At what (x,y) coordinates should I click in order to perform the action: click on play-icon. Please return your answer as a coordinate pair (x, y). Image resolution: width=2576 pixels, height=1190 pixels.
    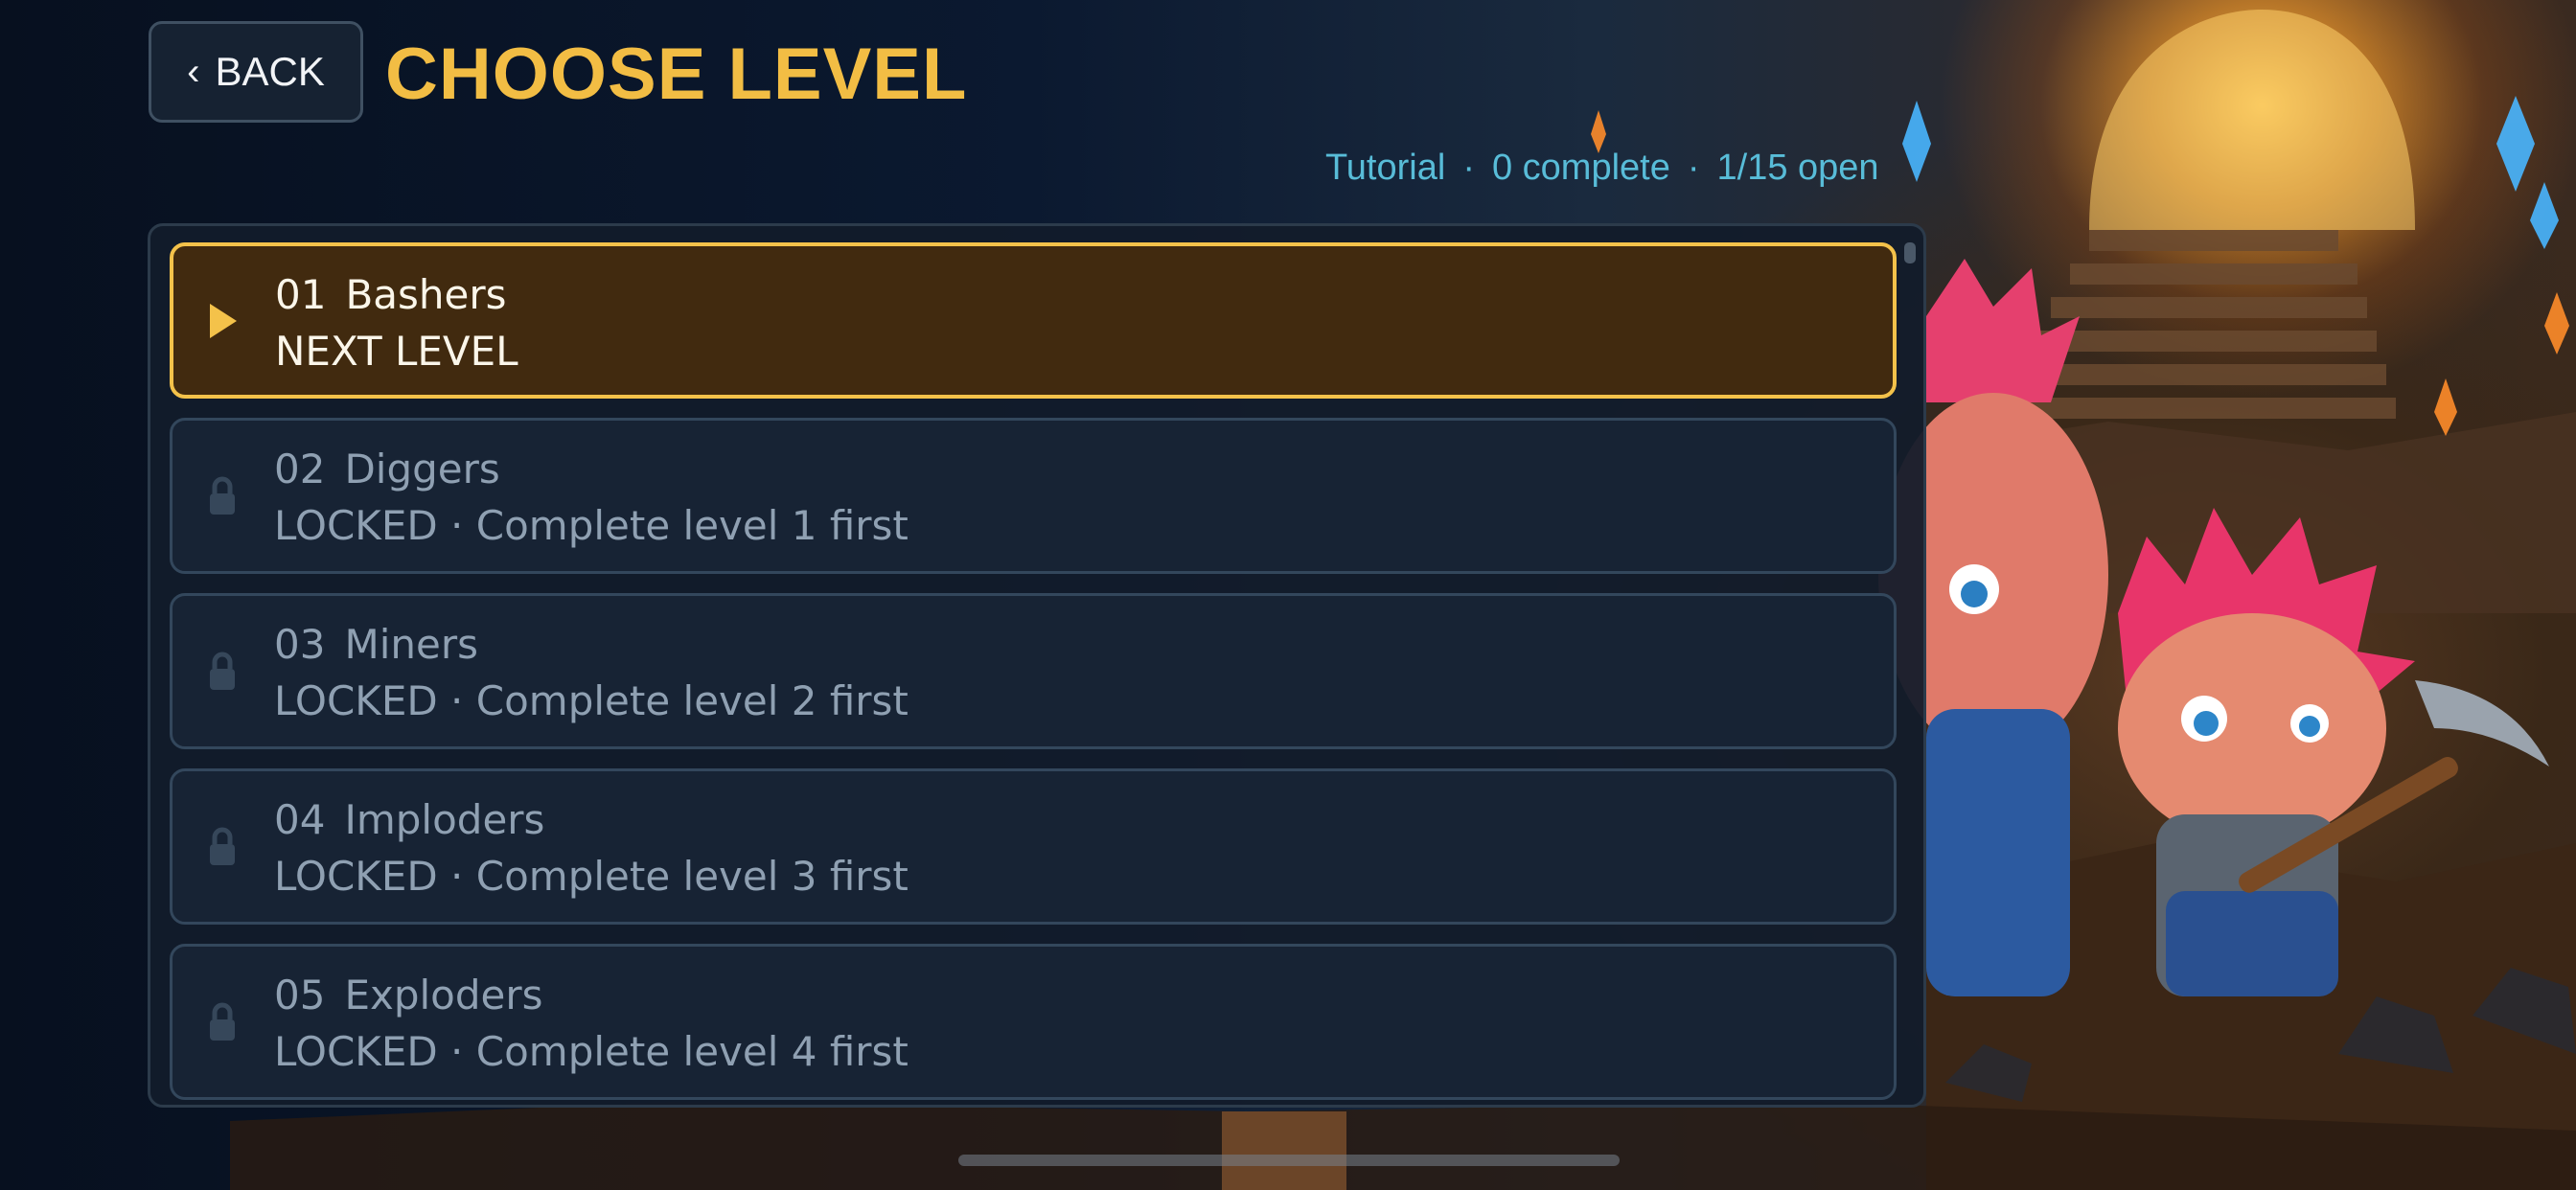
    Looking at the image, I should click on (223, 321).